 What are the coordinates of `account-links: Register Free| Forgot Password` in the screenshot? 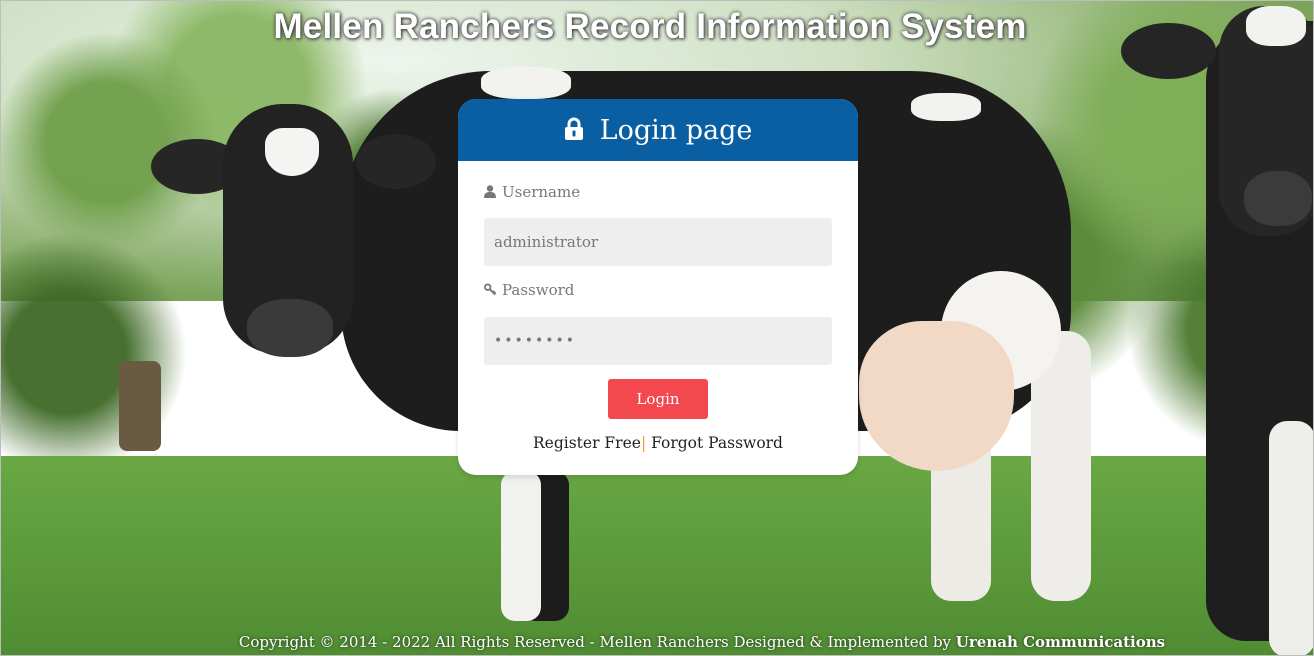 It's located at (658, 443).